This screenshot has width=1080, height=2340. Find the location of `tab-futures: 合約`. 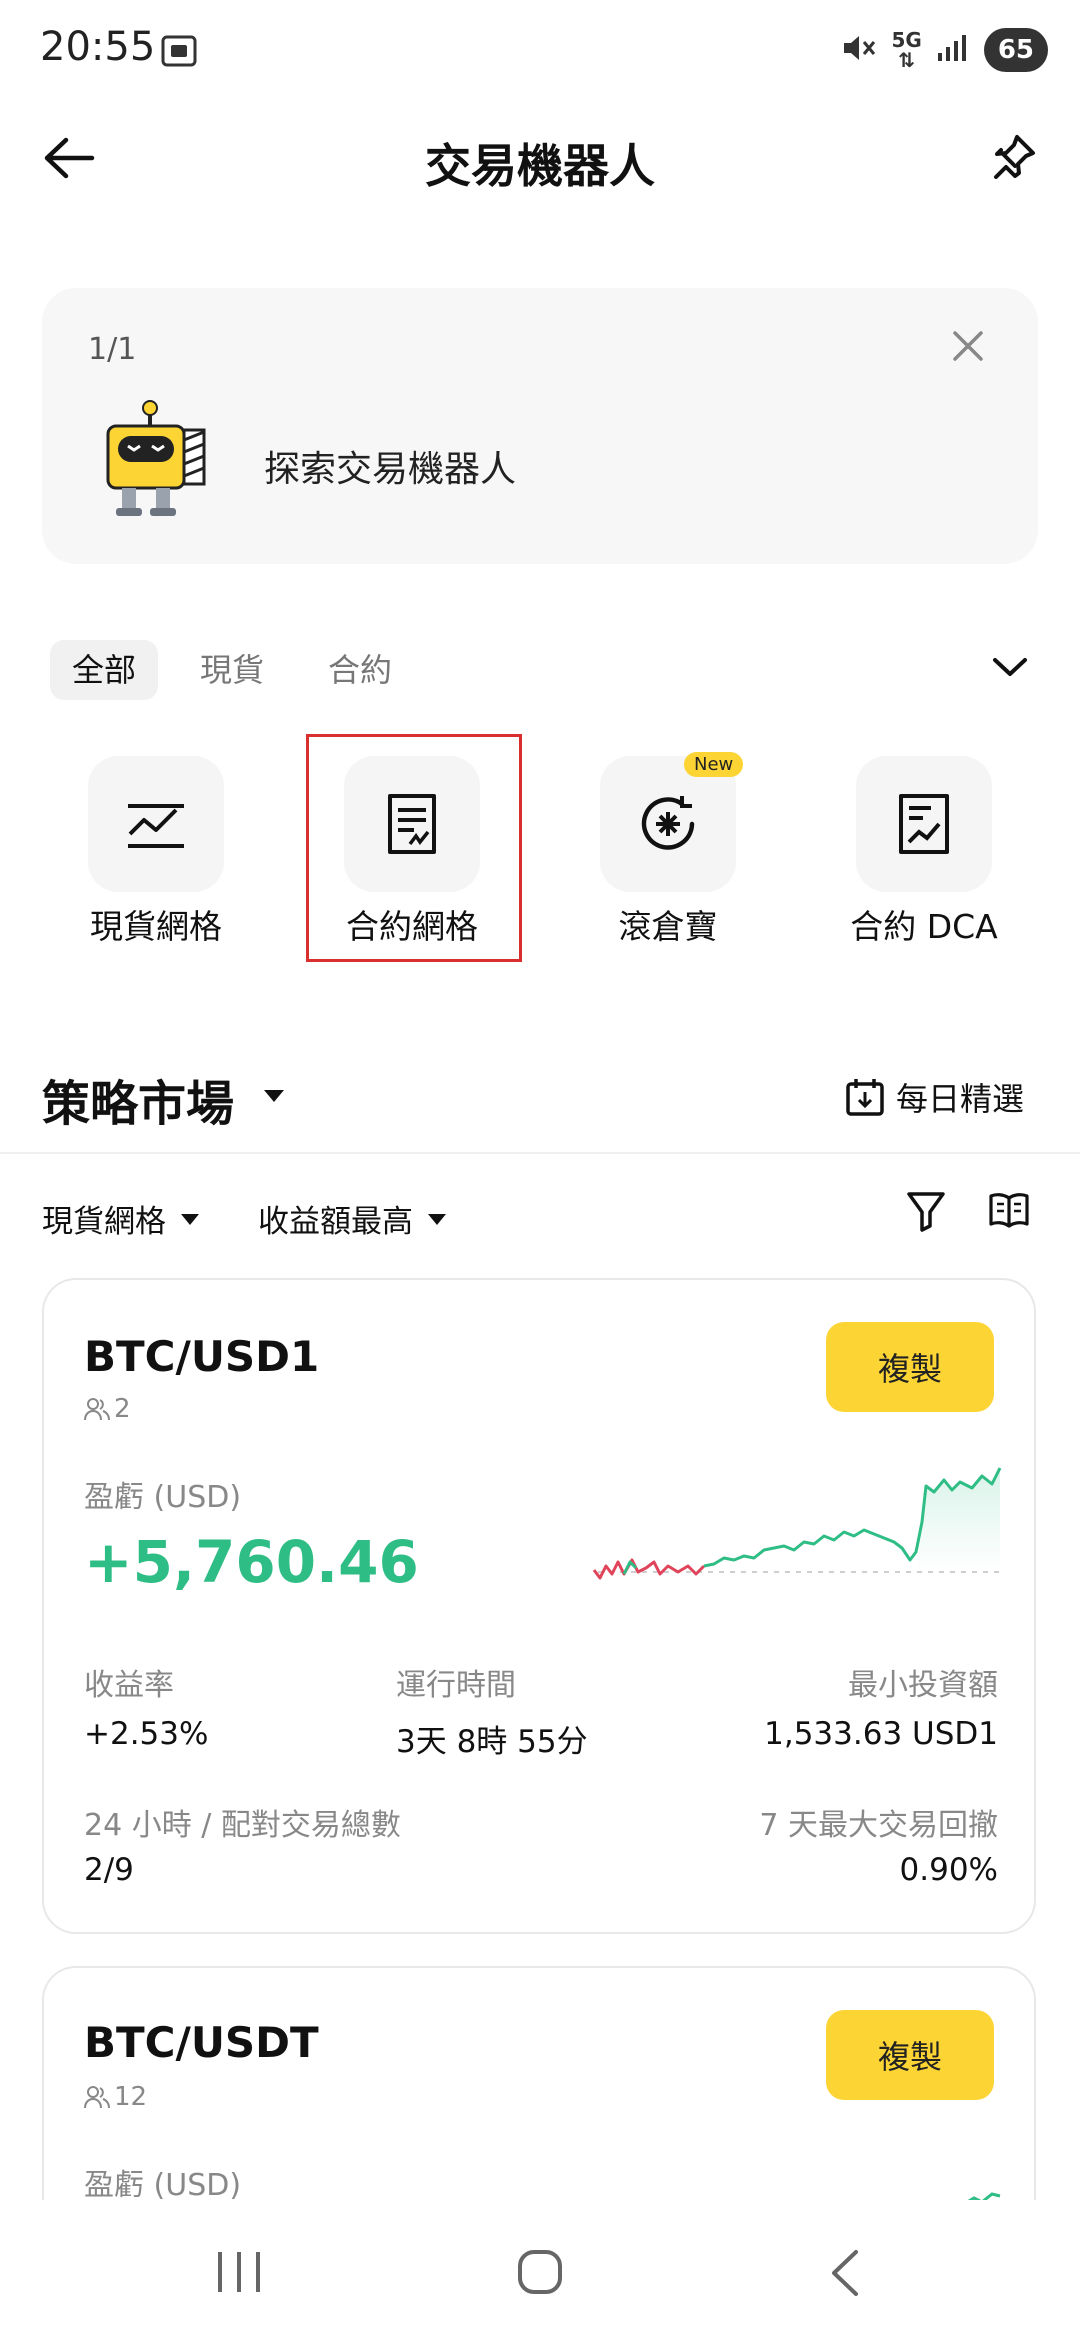

tab-futures: 合約 is located at coordinates (360, 670).